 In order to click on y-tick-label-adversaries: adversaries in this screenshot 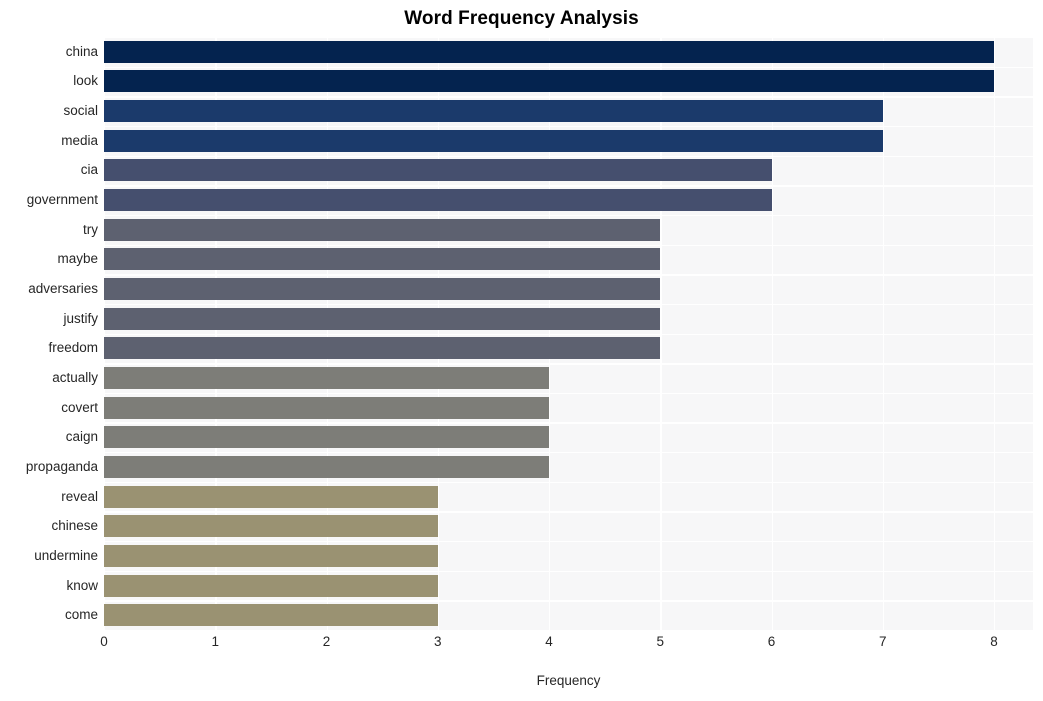, I will do `click(63, 289)`.